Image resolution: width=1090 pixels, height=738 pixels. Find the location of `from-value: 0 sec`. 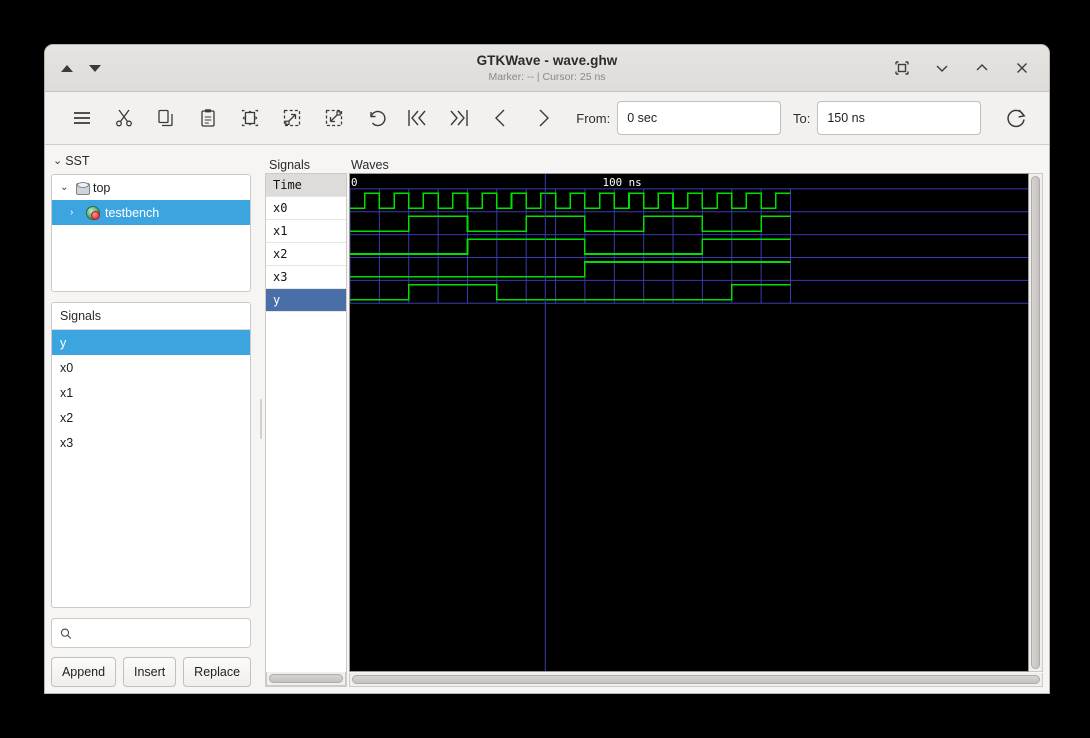

from-value: 0 sec is located at coordinates (642, 118).